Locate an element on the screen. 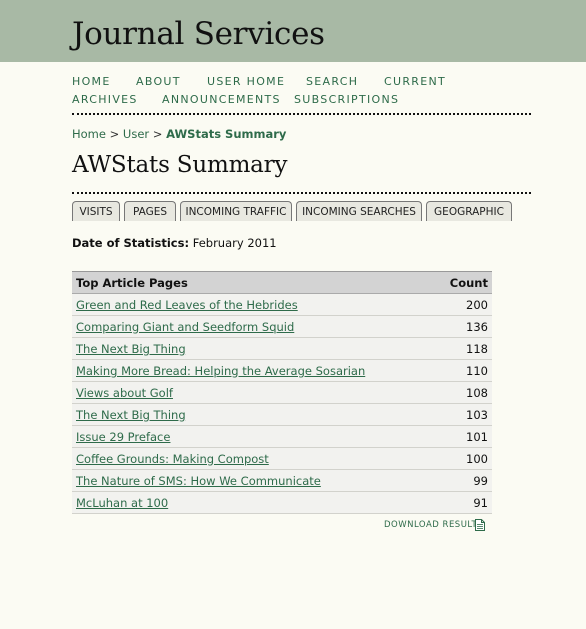 This screenshot has height=629, width=586. nav-search: SEARCH is located at coordinates (332, 81).